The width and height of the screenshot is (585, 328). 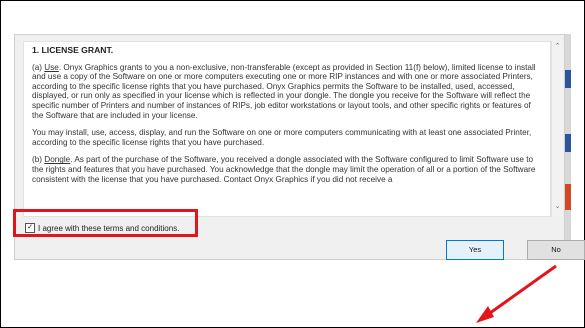 I want to click on annotation-arrow-shaft, so click(x=519, y=292).